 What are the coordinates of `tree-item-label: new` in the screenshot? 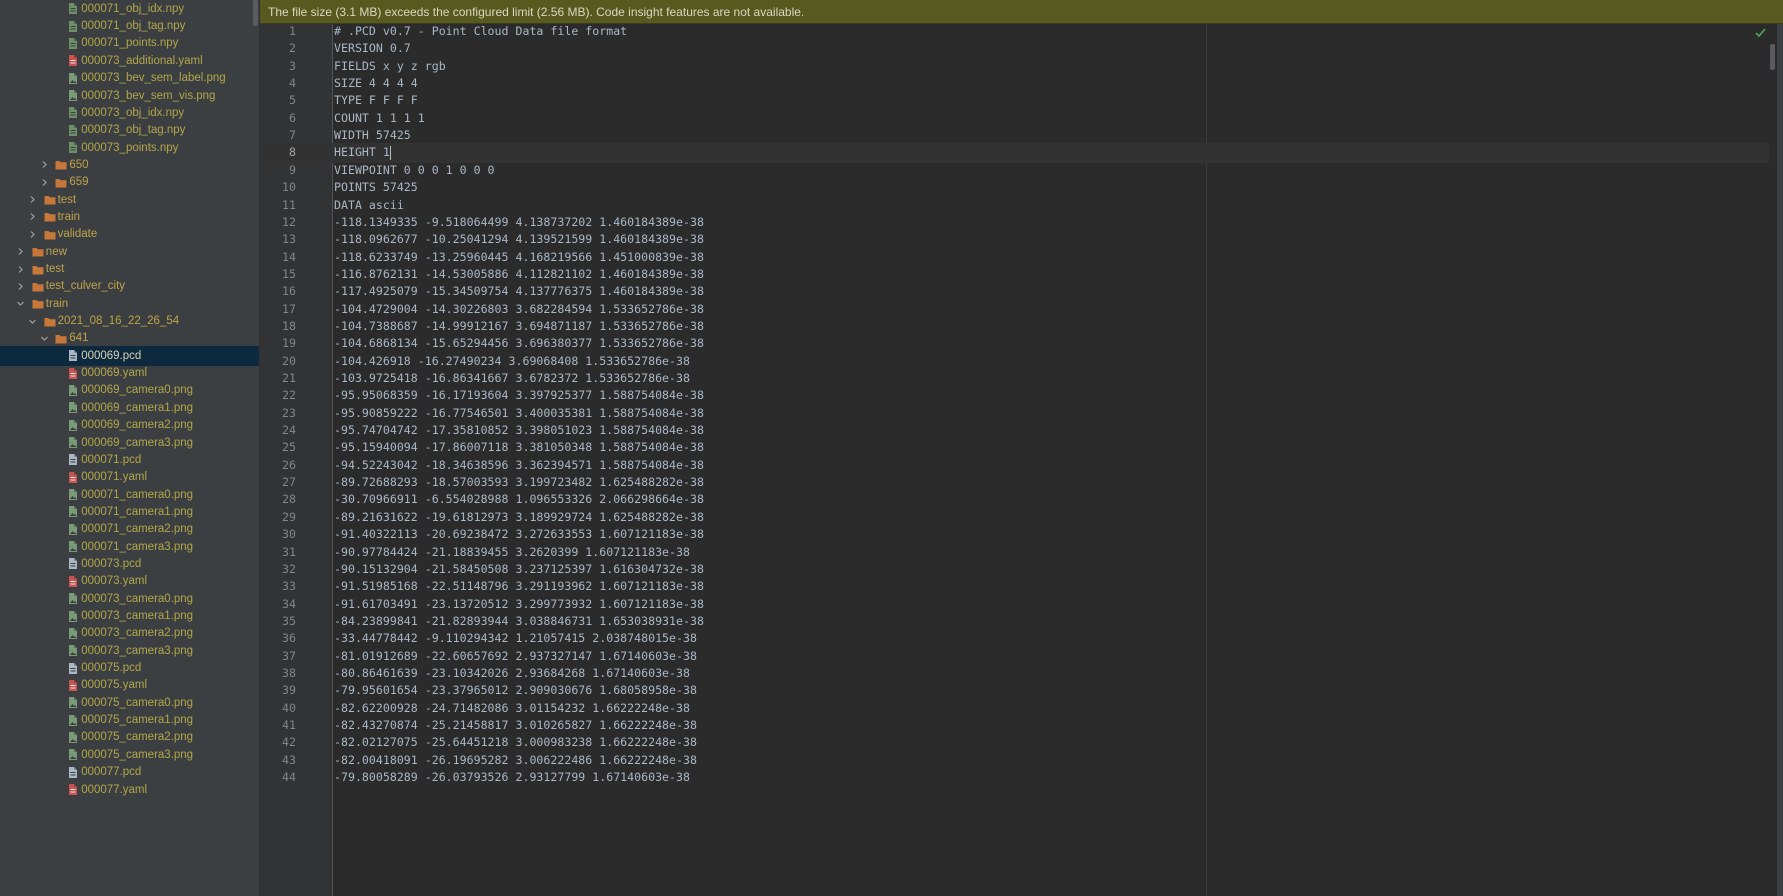 It's located at (56, 251).